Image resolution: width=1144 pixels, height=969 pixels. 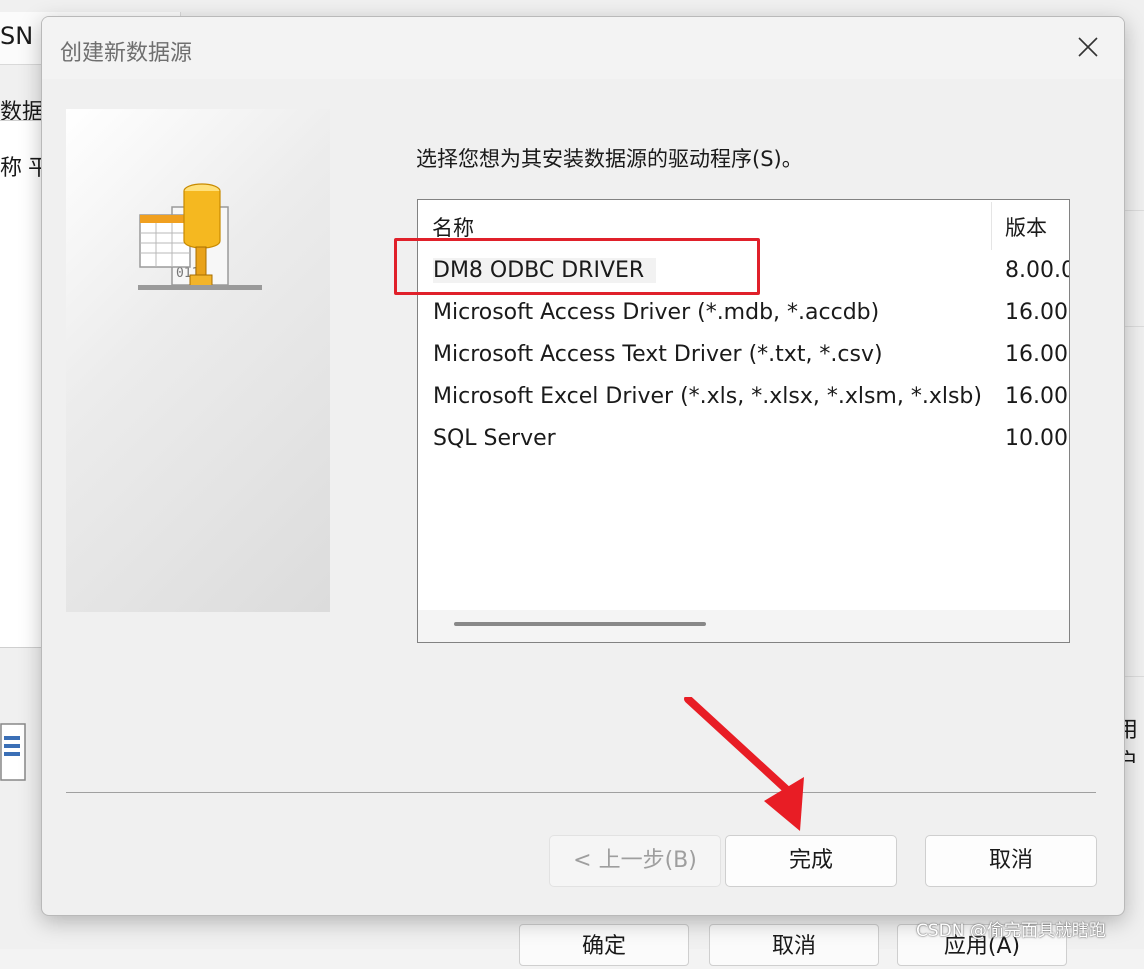 I want to click on column-separator, so click(x=991, y=226).